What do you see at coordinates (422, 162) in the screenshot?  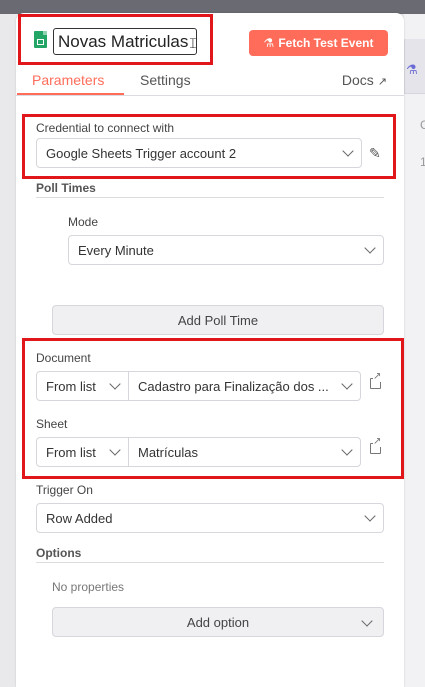 I see `output-text-fragment: 1` at bounding box center [422, 162].